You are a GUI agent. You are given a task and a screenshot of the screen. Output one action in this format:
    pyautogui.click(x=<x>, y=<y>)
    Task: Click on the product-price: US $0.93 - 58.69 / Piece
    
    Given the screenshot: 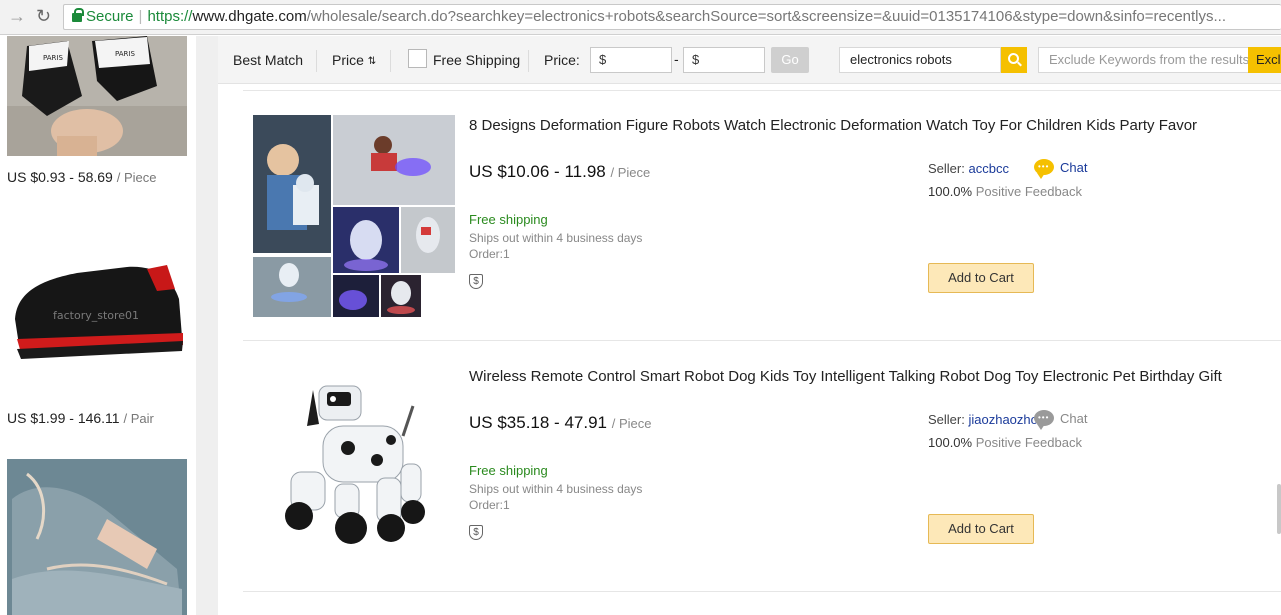 What is the action you would take?
    pyautogui.click(x=82, y=177)
    